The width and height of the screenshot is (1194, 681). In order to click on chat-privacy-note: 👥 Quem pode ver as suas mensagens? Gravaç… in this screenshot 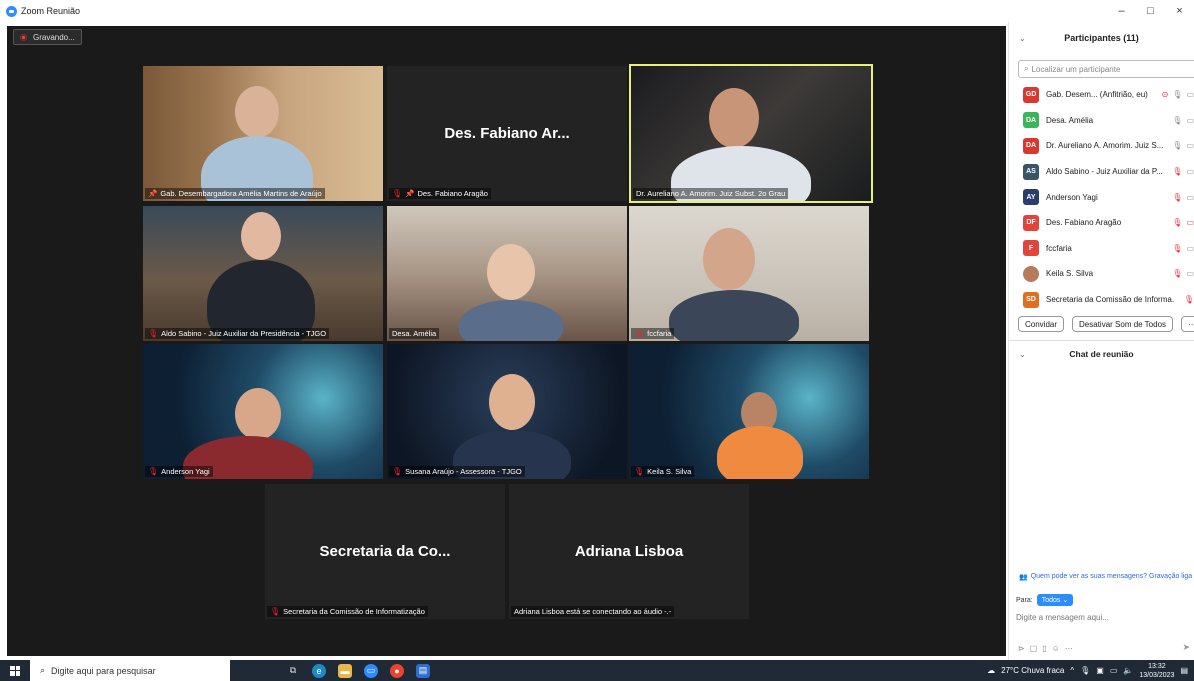, I will do `click(1105, 577)`.